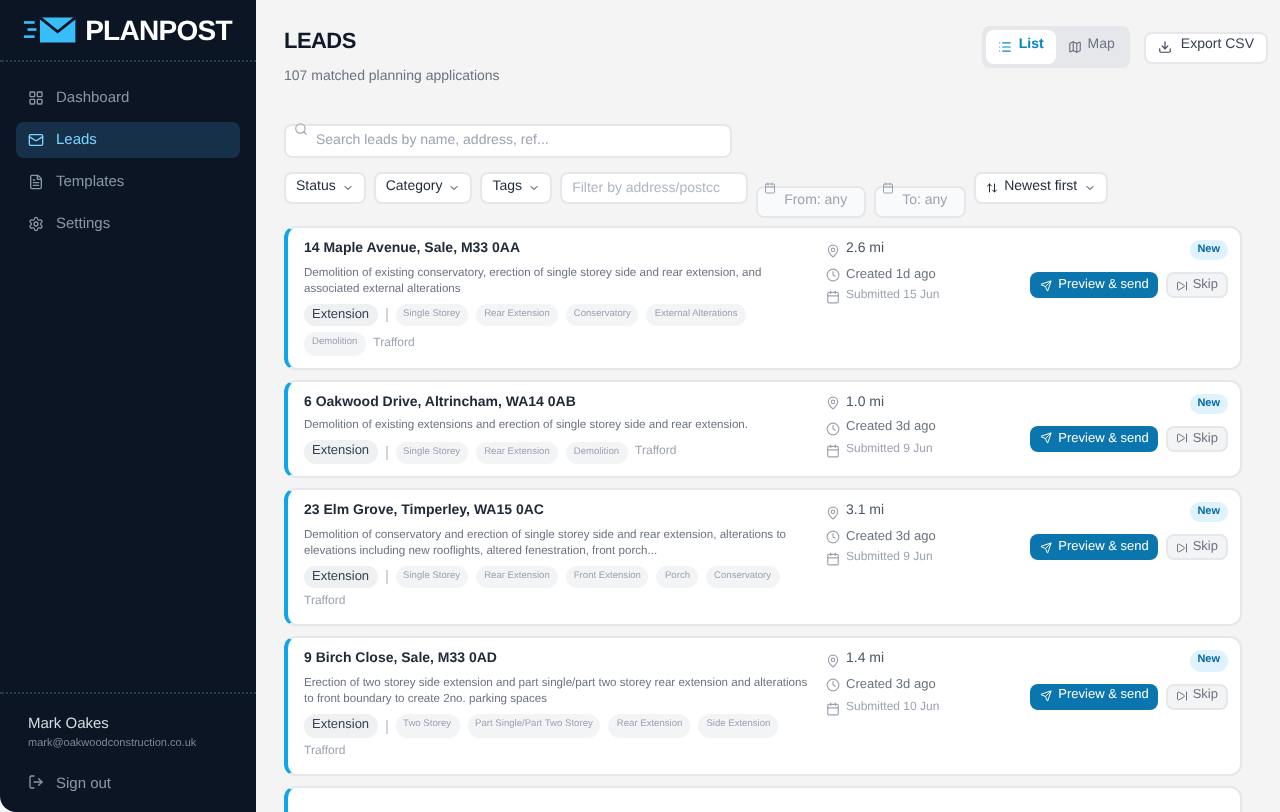 The width and height of the screenshot is (1280, 812). I want to click on page-title: LEADS, so click(321, 43).